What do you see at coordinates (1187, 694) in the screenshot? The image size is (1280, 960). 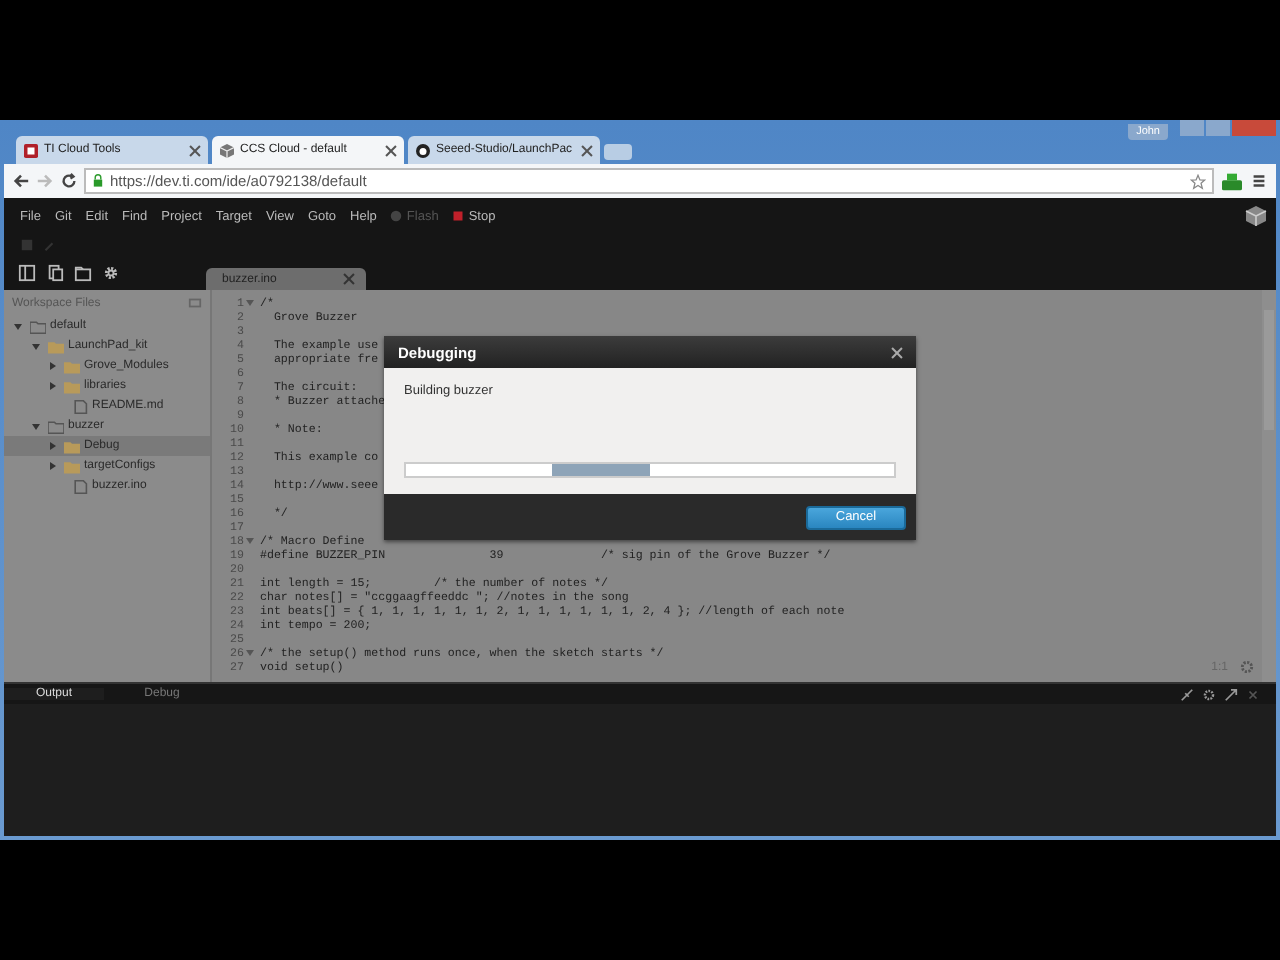 I see `clear-icon` at bounding box center [1187, 694].